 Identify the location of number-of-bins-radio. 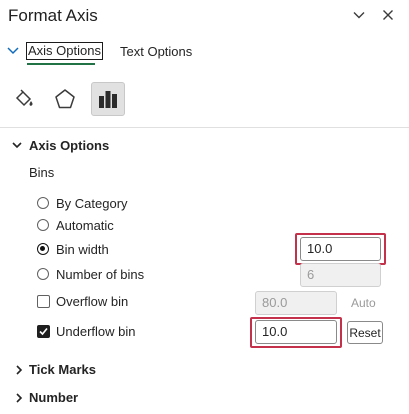
(43, 274).